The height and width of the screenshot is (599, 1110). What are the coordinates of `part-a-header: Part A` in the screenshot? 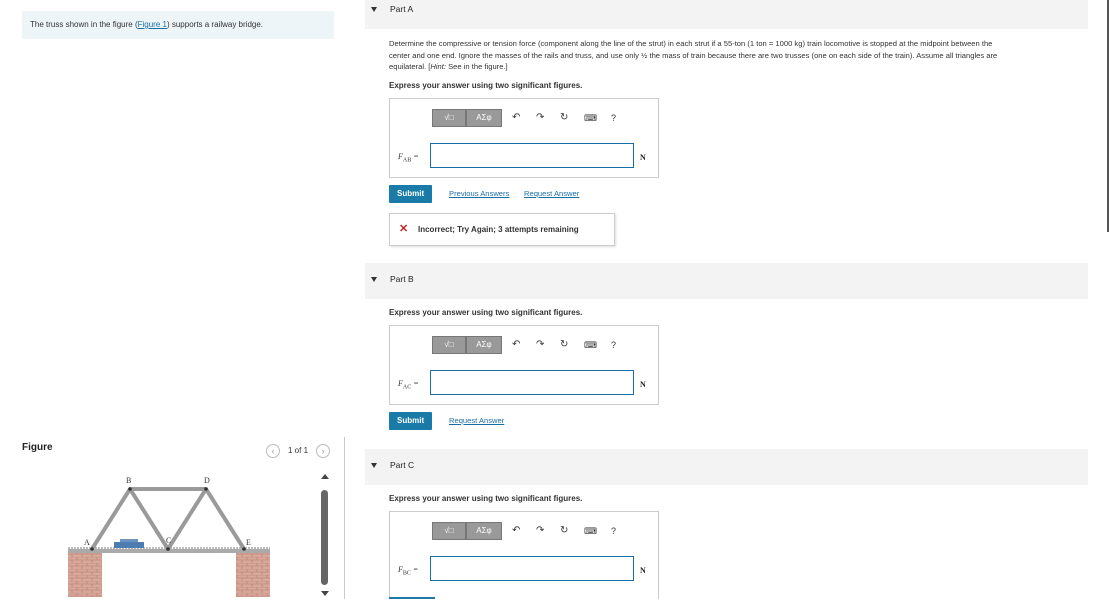 It's located at (726, 14).